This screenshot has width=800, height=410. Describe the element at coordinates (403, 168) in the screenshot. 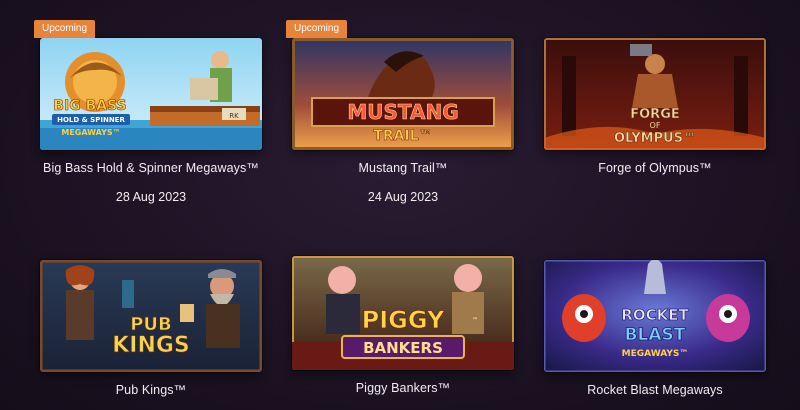

I see `game-title: Mustang Trail™` at that location.